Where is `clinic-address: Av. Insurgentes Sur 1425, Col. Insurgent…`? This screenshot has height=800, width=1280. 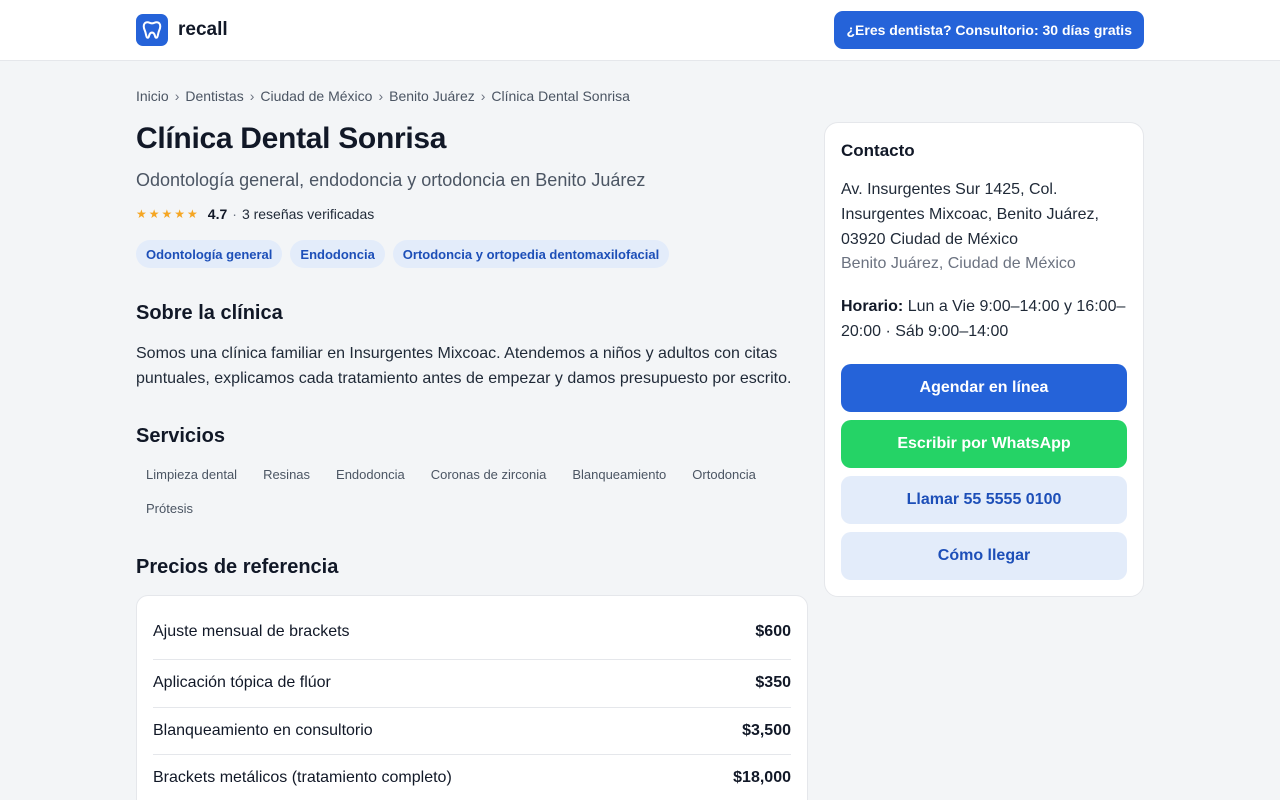 clinic-address: Av. Insurgentes Sur 1425, Col. Insurgent… is located at coordinates (970, 214).